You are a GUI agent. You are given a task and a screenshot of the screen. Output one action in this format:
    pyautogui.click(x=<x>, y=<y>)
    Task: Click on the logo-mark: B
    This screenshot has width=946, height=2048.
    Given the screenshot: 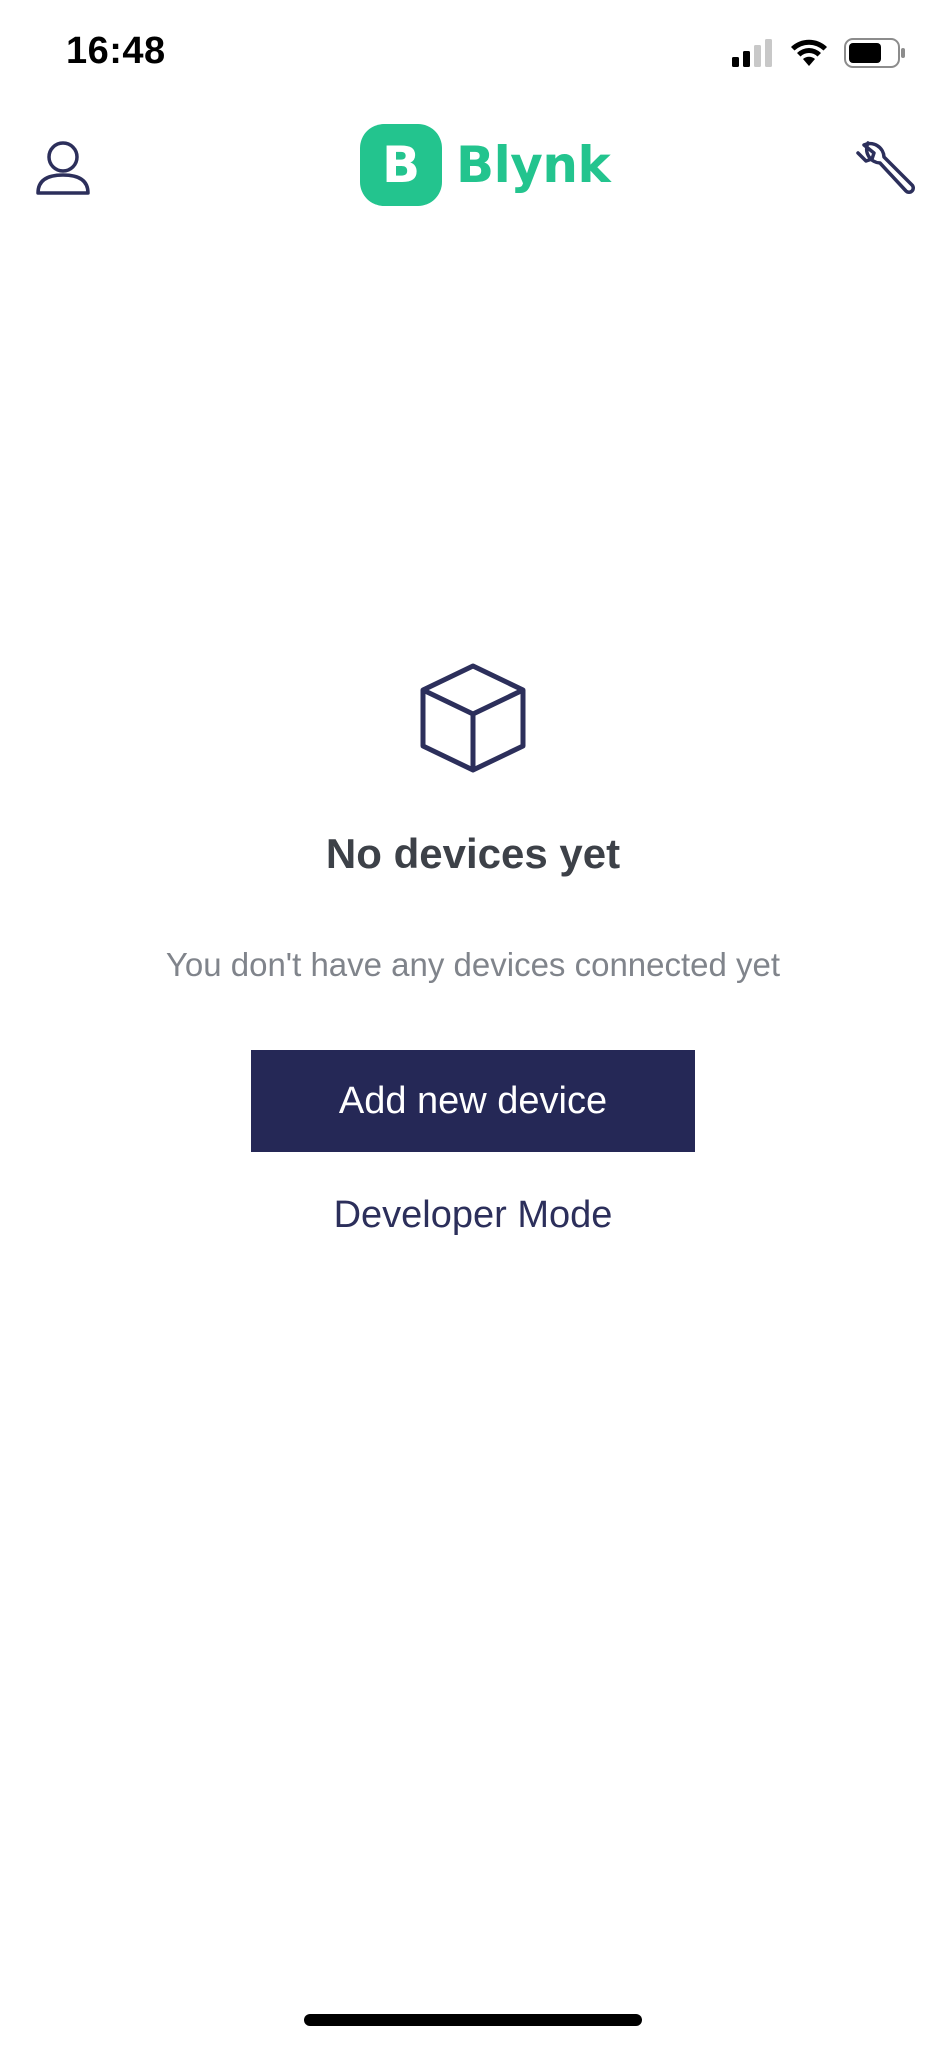 What is the action you would take?
    pyautogui.click(x=401, y=165)
    